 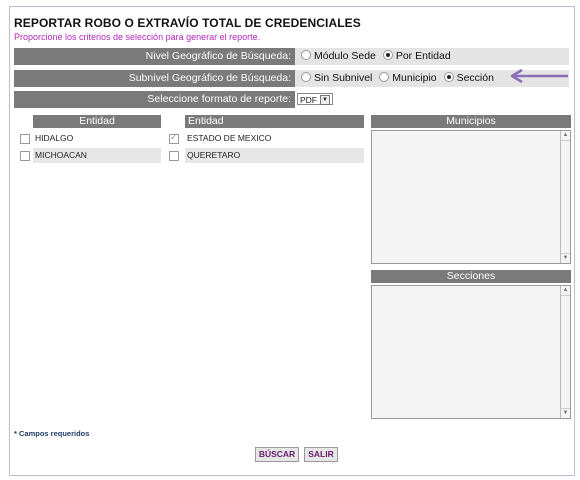 I want to click on annotation-arrow-icon, so click(x=539, y=76).